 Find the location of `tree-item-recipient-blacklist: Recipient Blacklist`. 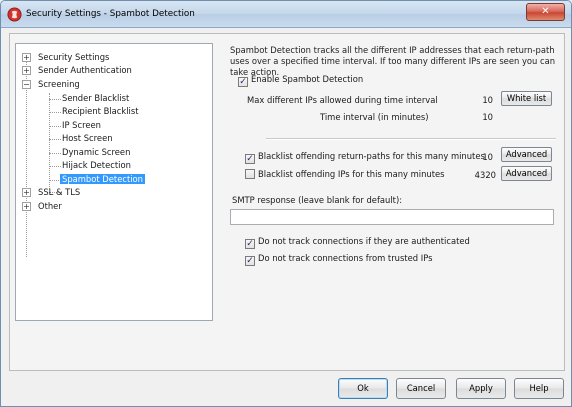

tree-item-recipient-blacklist: Recipient Blacklist is located at coordinates (100, 111).